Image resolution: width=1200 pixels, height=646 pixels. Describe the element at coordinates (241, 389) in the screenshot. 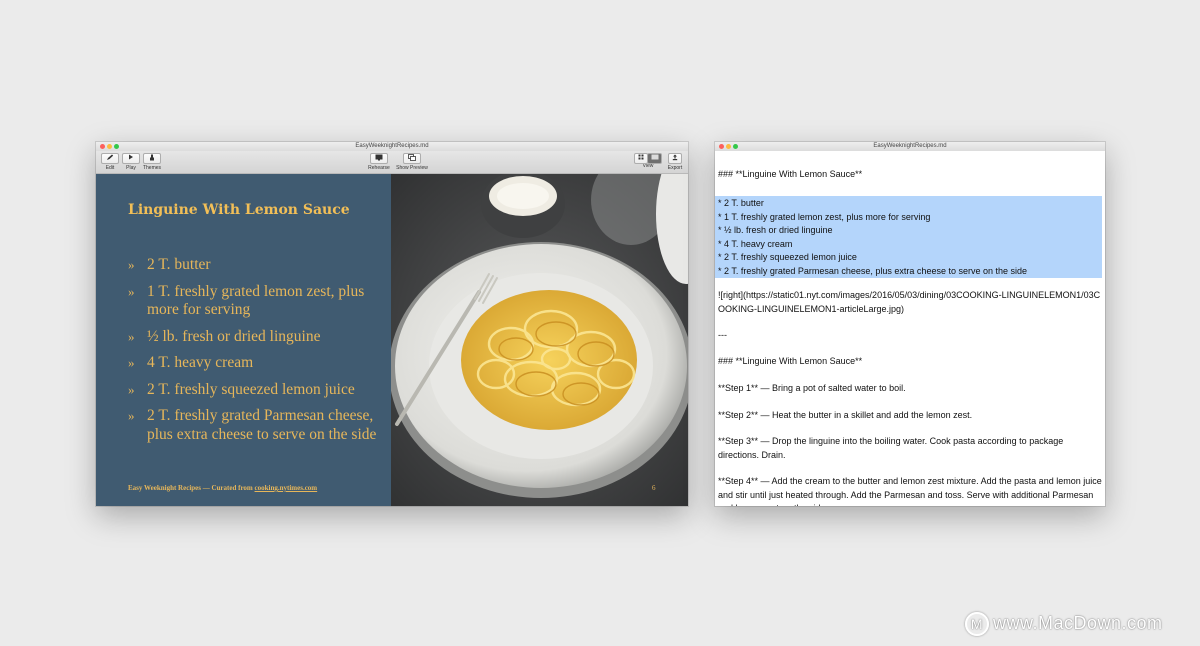

I see `list-item: » 2 T. freshly squeezed lemon juice` at that location.